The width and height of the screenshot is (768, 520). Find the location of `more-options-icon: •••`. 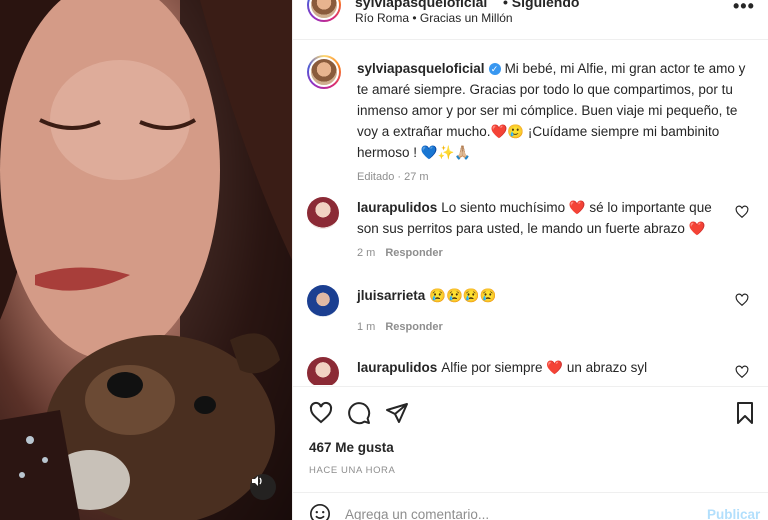

more-options-icon: ••• is located at coordinates (744, 8).